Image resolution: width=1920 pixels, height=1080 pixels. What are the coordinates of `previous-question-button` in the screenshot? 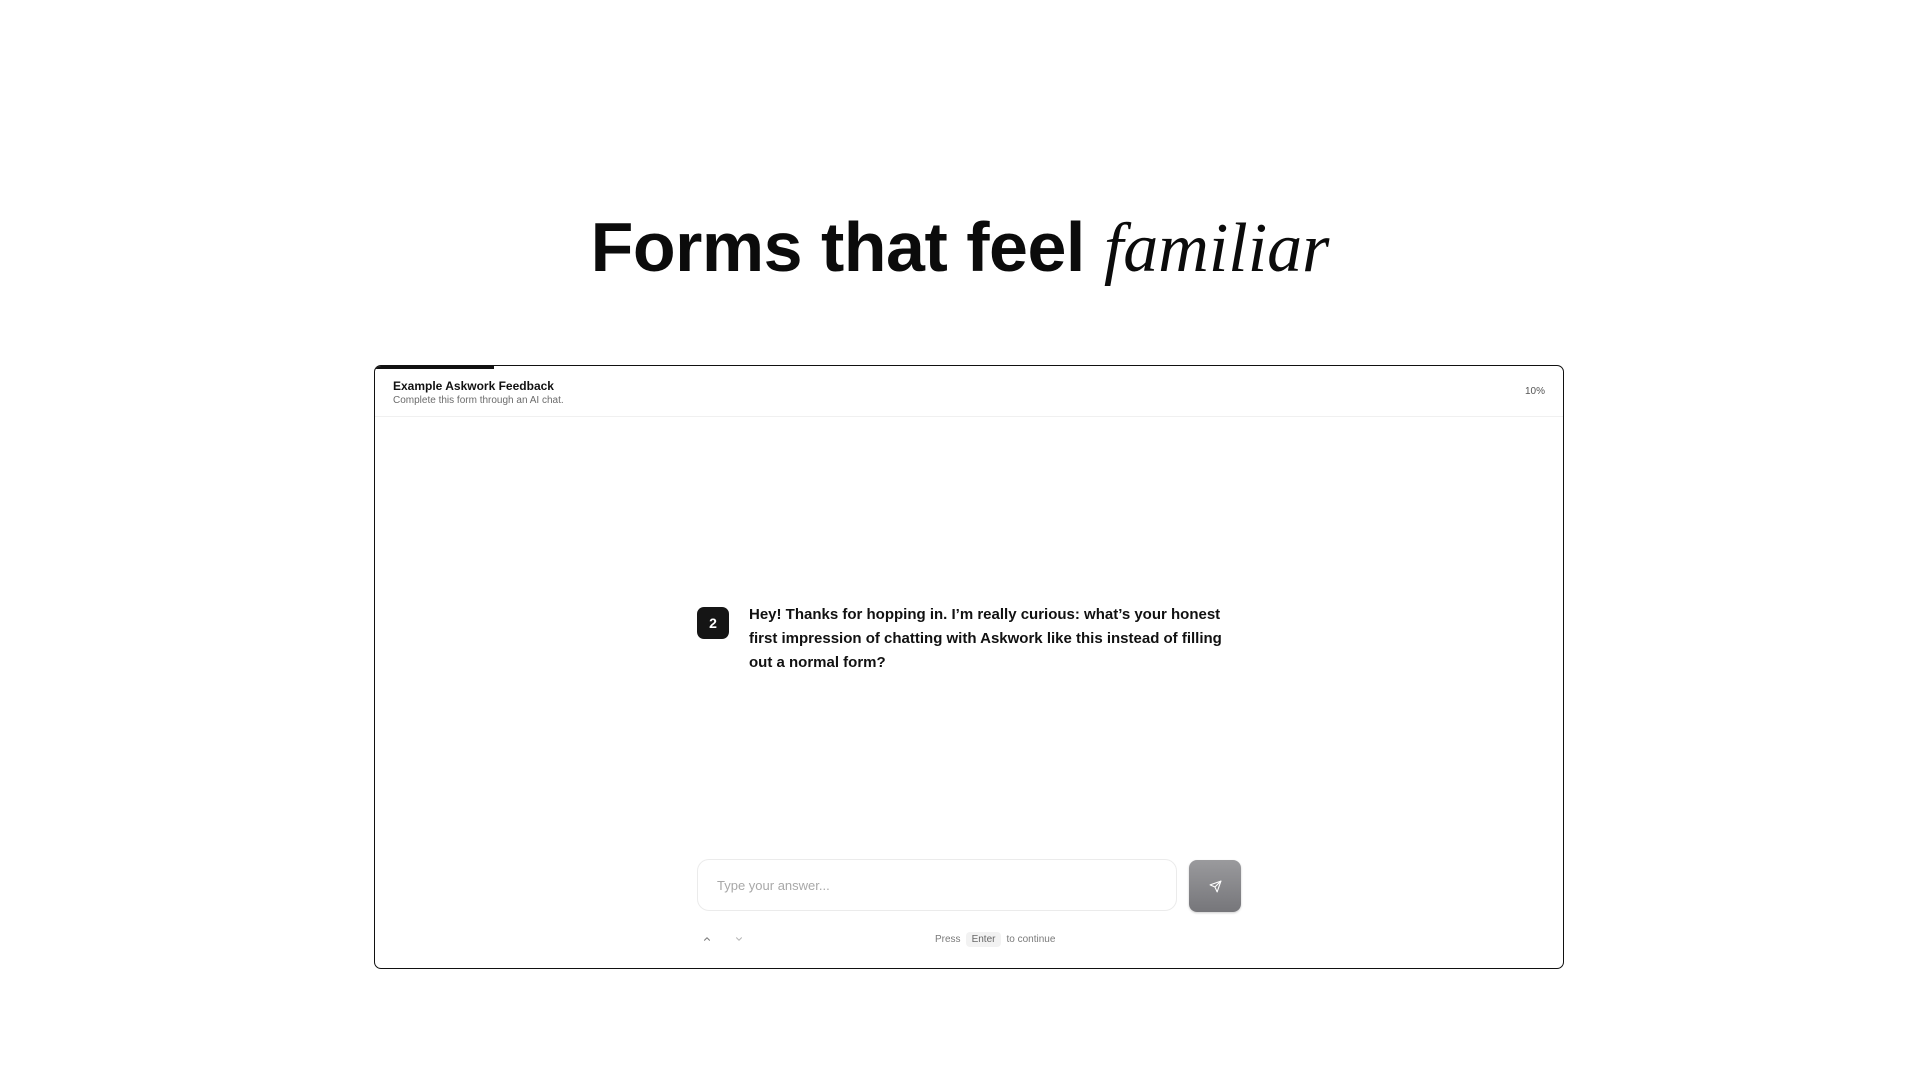 It's located at (707, 939).